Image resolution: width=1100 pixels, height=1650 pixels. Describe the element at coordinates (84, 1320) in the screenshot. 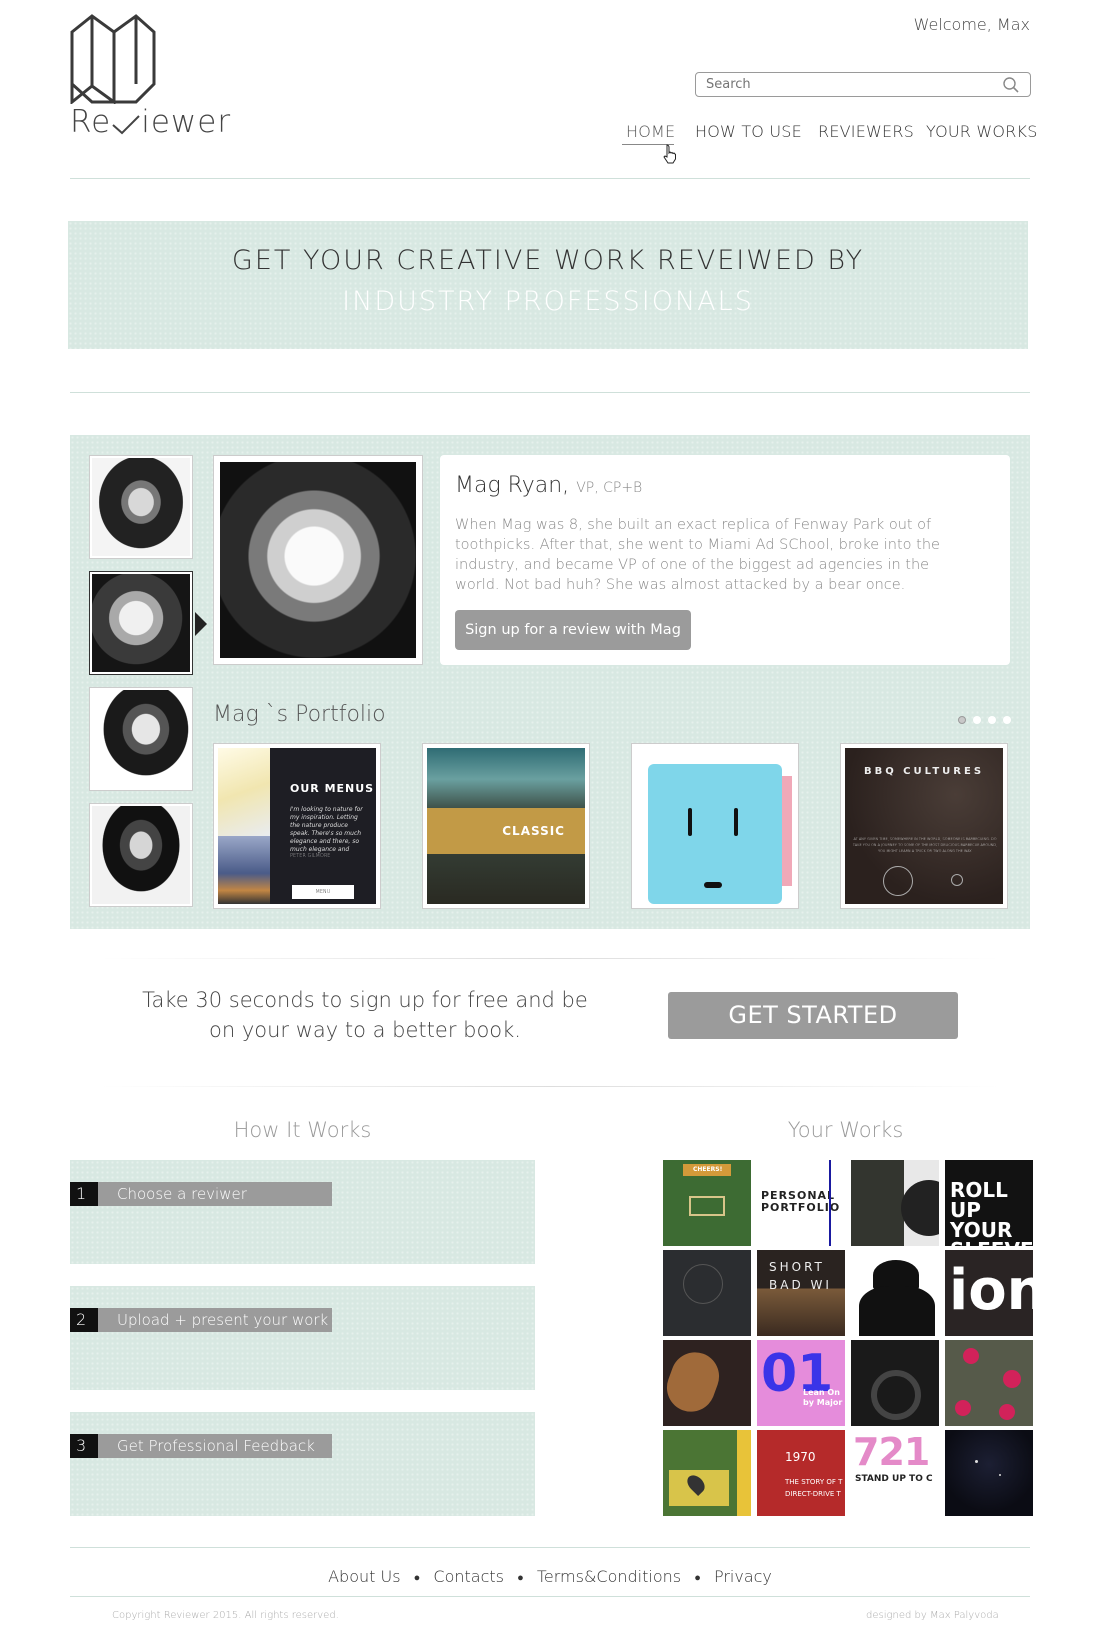

I see `step-2-number: 2` at that location.